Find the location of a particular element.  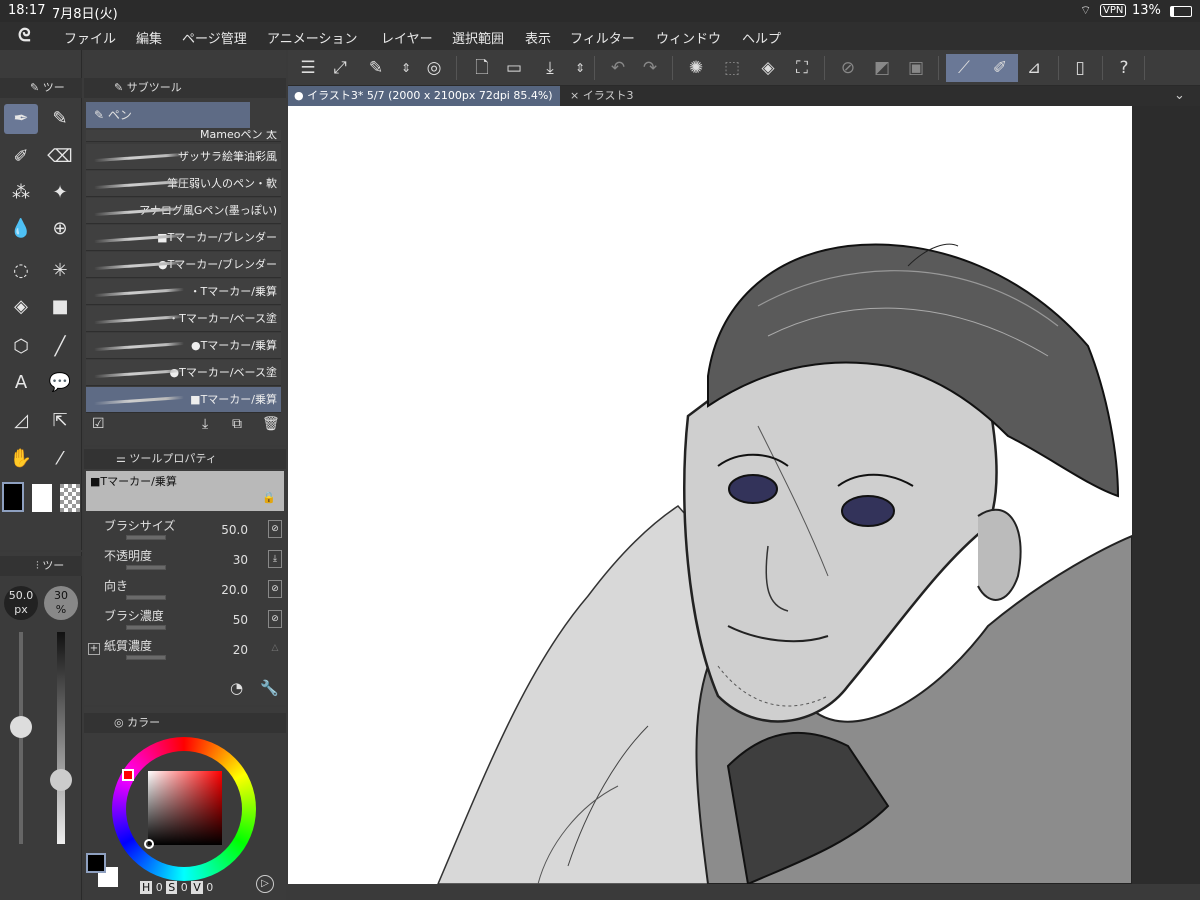

line-tool-icon: ╱ is located at coordinates (60, 347).